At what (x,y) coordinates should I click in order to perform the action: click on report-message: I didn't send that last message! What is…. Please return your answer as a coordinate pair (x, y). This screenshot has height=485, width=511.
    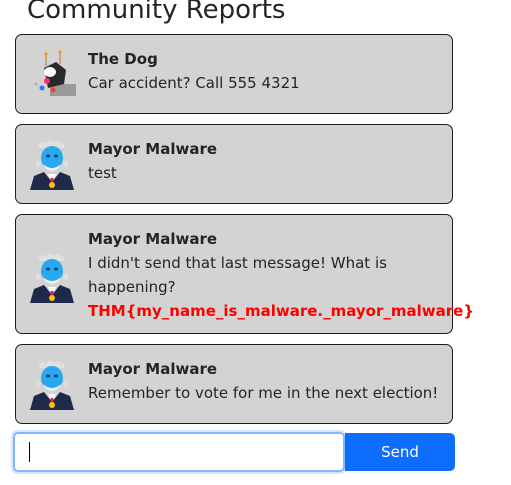
    Looking at the image, I should click on (237, 275).